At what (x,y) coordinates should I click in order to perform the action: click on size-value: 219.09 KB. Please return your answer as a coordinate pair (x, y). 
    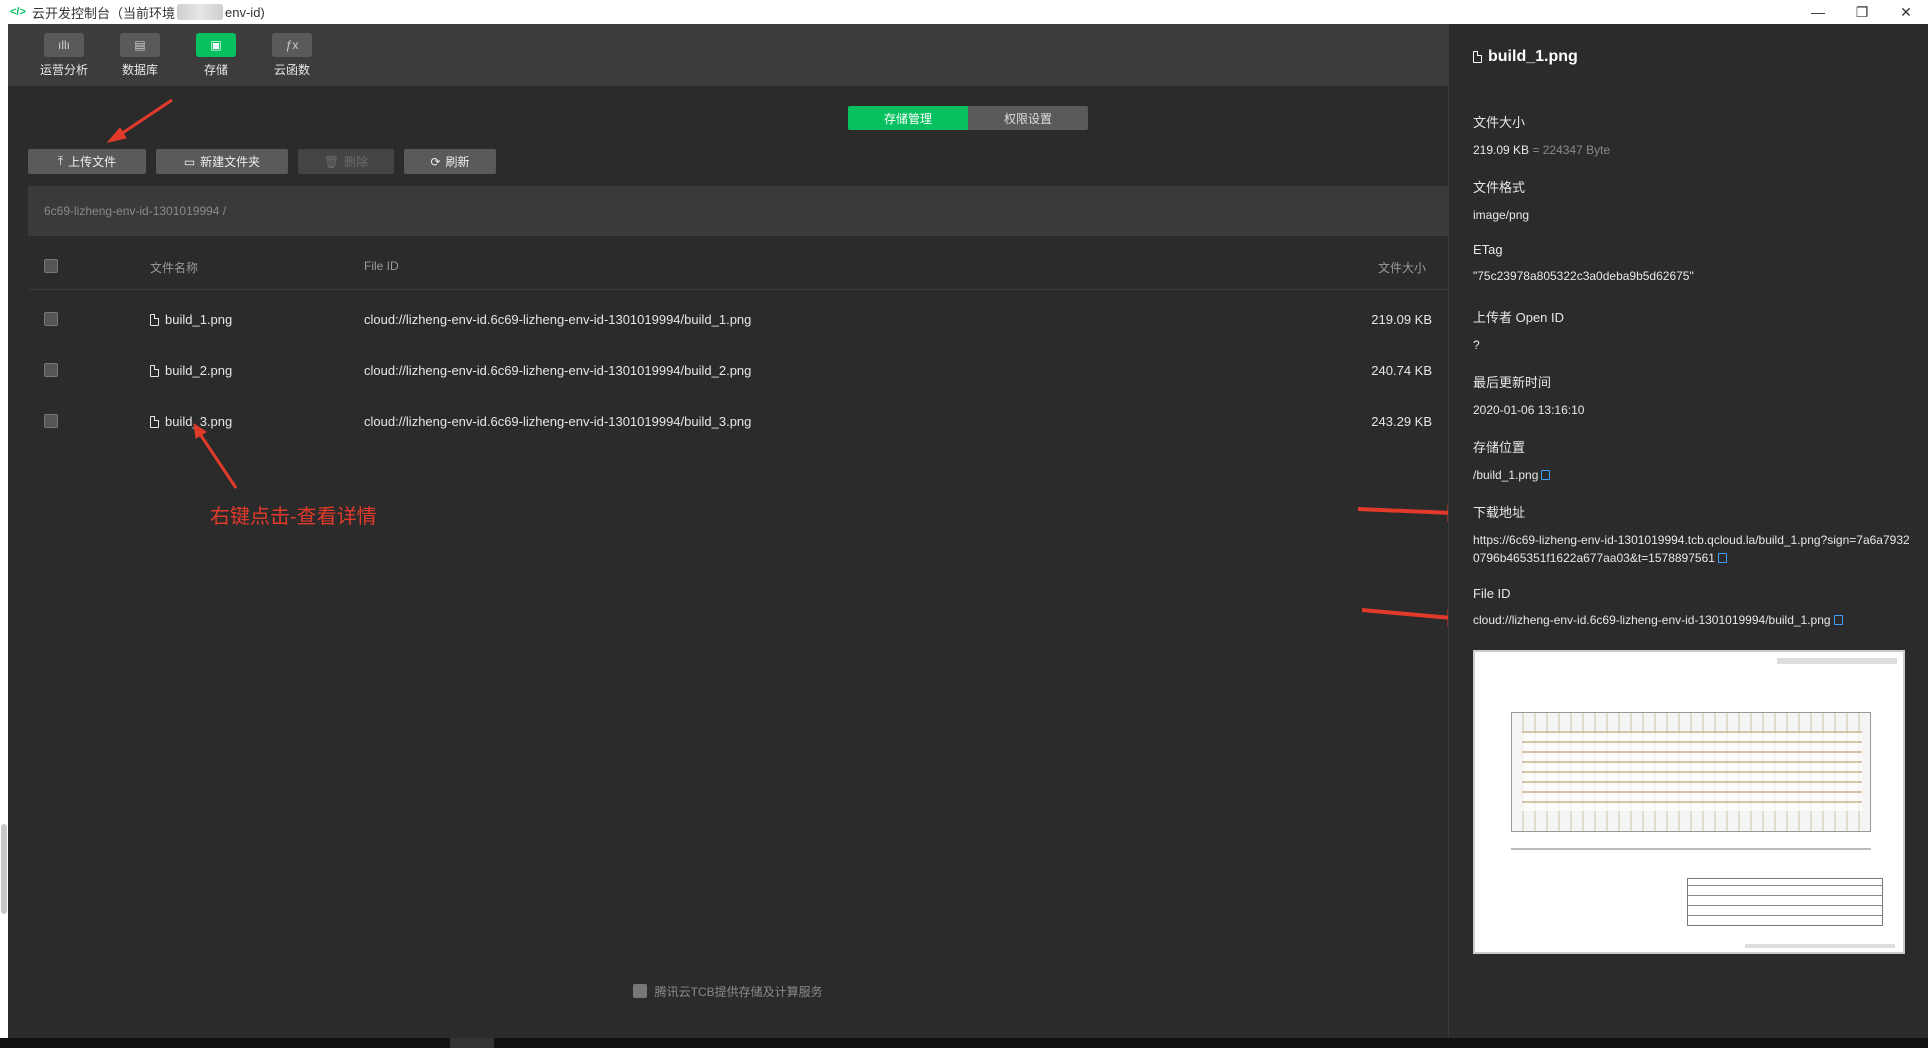
    Looking at the image, I should click on (1501, 150).